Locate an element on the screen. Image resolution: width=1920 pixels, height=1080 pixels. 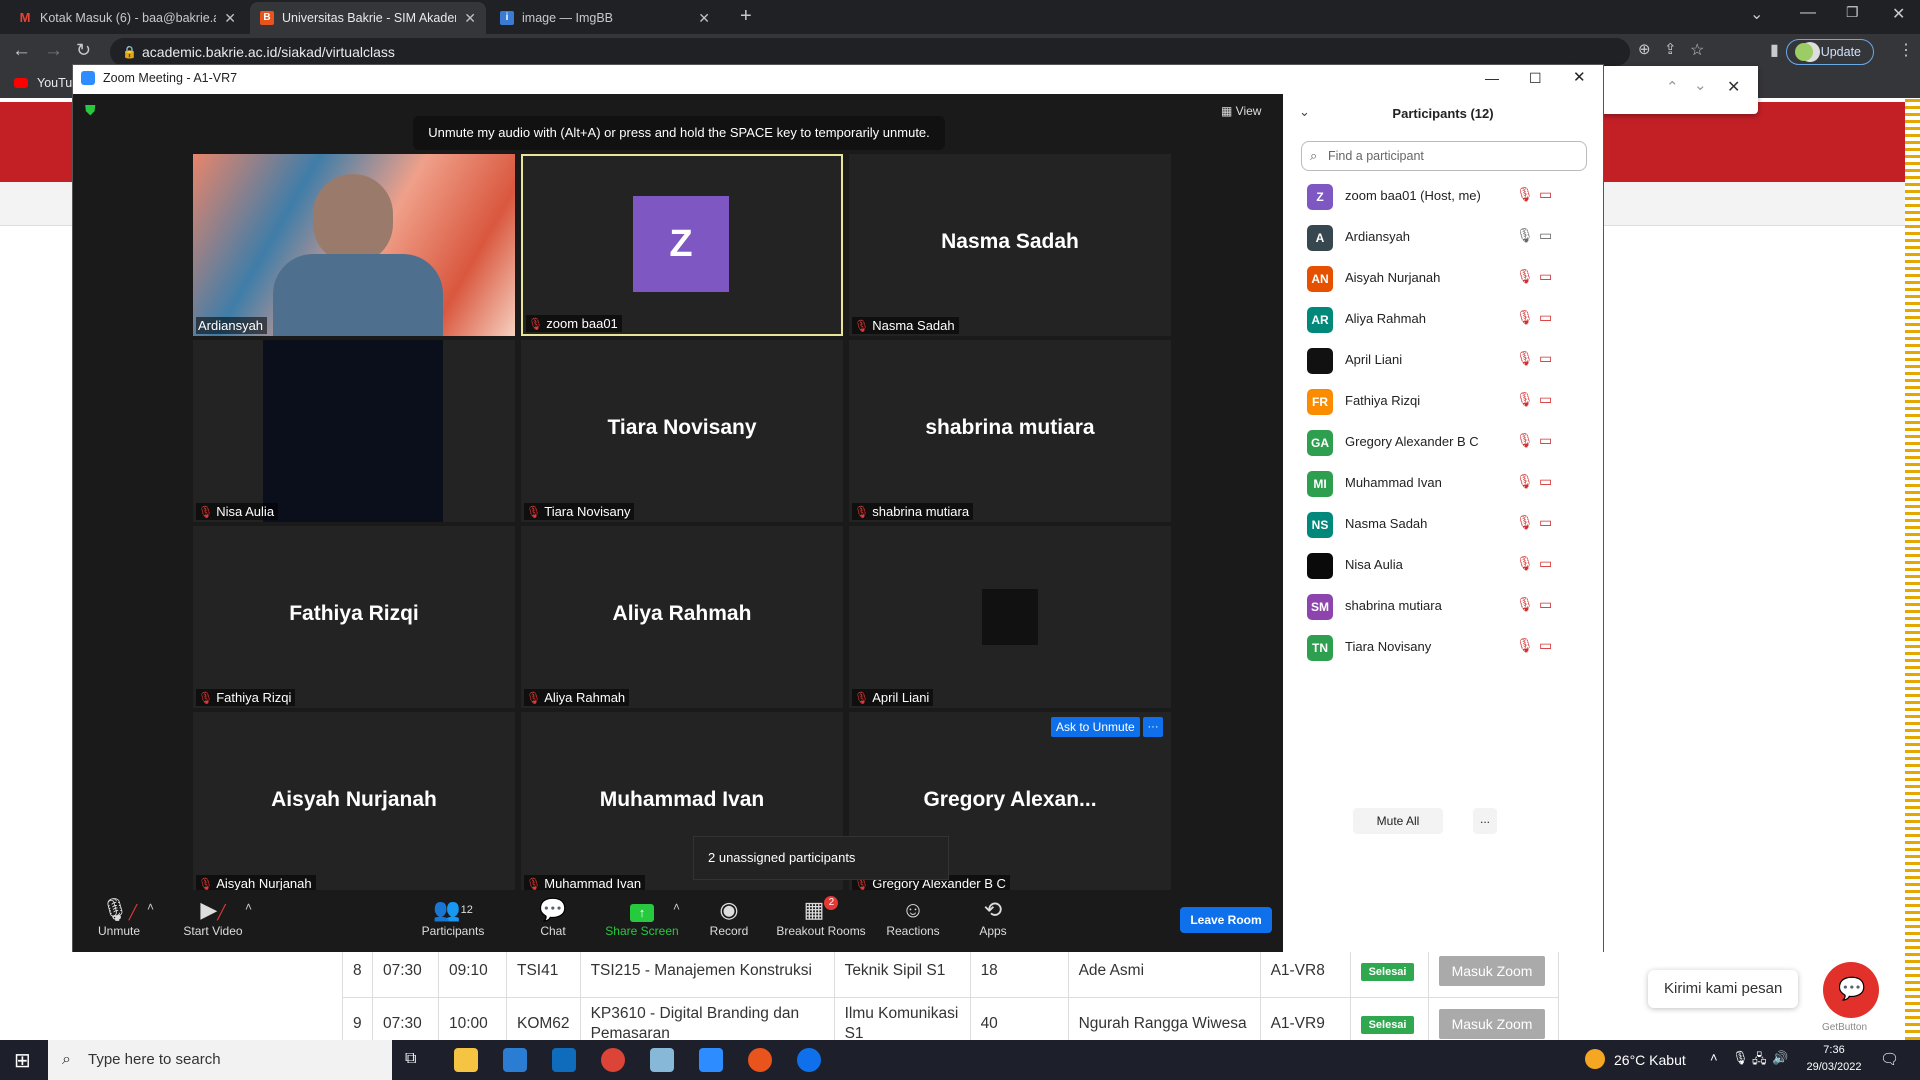
new-tab-icon: + is located at coordinates (746, 16).